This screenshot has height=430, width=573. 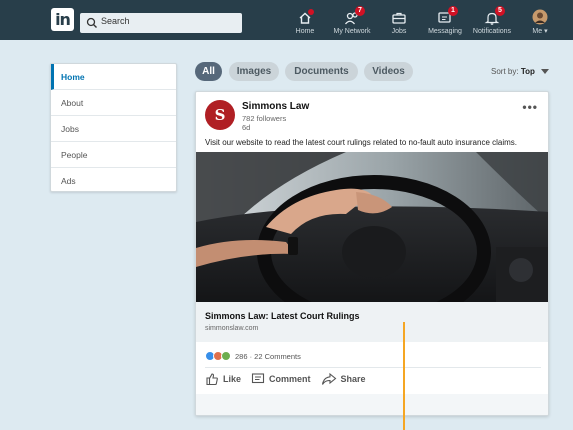 What do you see at coordinates (232, 328) in the screenshot?
I see `link-url: simmonslaw.com` at bounding box center [232, 328].